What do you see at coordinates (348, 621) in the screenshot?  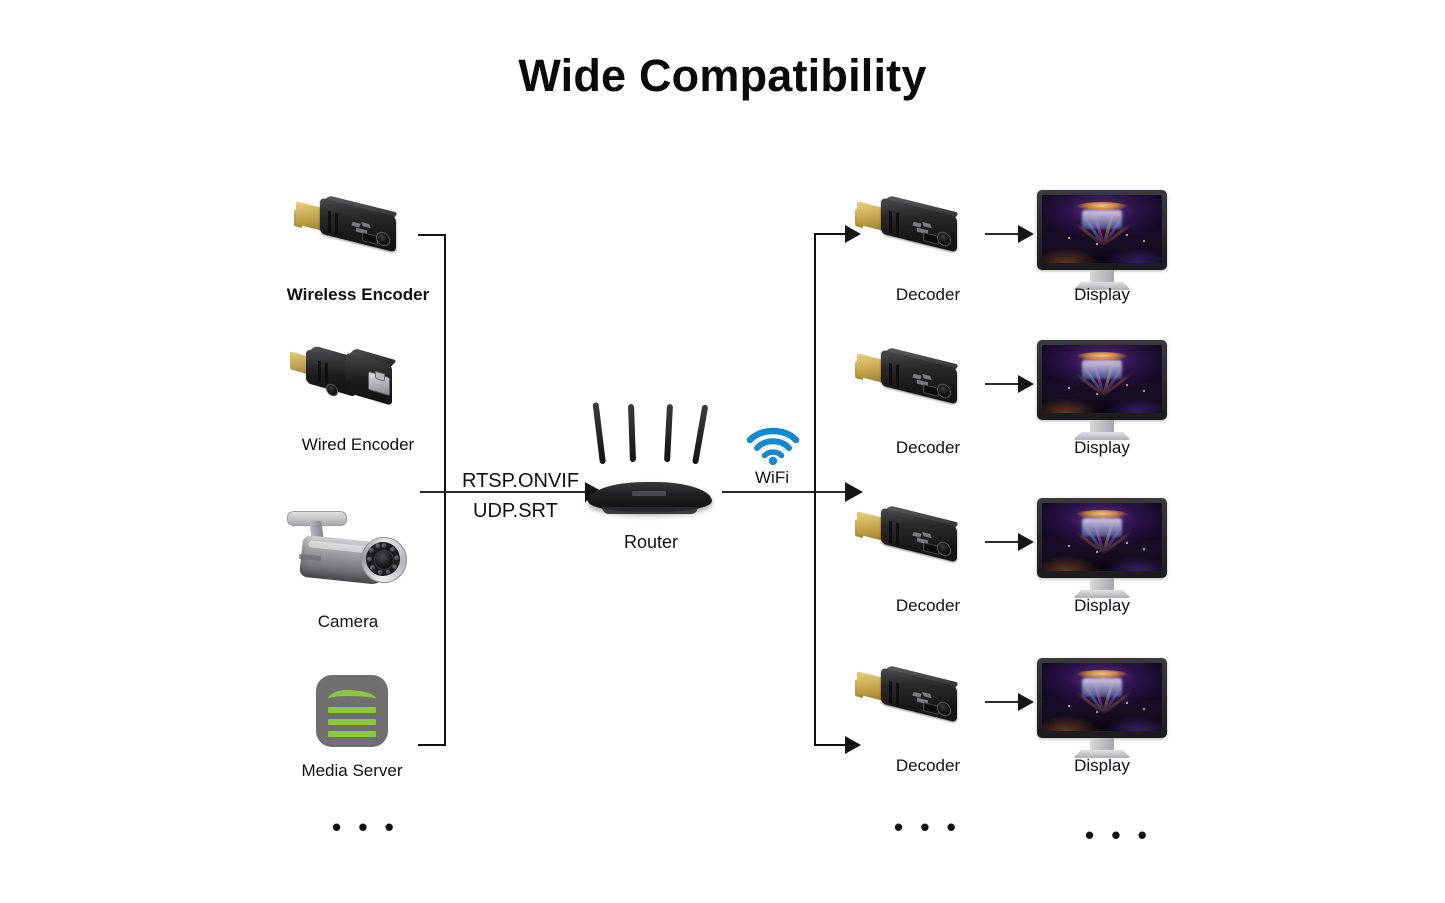 I see `source-label-camera: Camera` at bounding box center [348, 621].